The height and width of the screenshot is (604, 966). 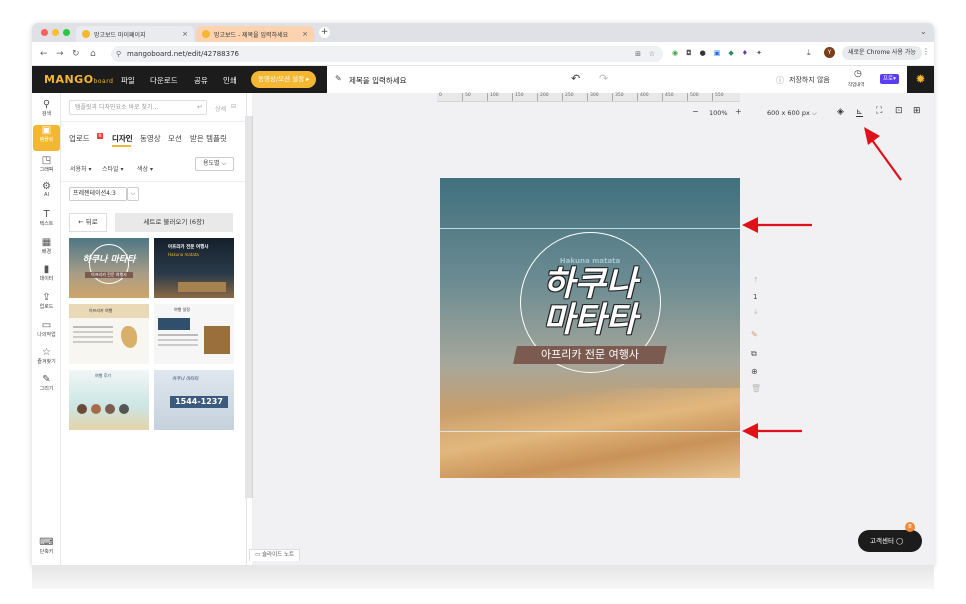 What do you see at coordinates (840, 112) in the screenshot?
I see `layers-icon: ◈` at bounding box center [840, 112].